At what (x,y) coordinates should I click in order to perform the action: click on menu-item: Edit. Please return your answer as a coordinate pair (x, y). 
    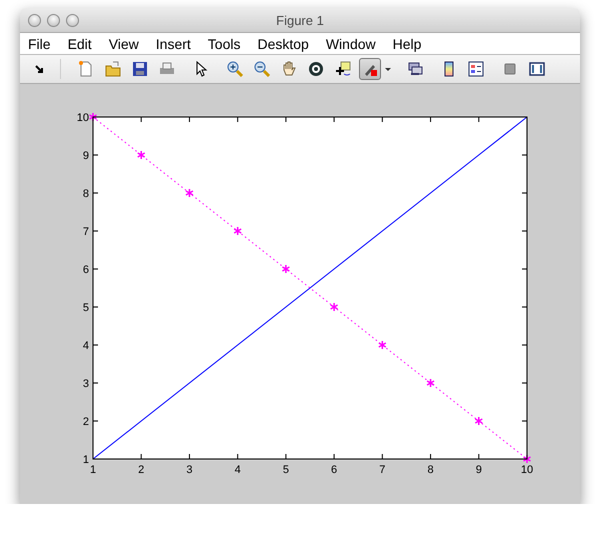
    Looking at the image, I should click on (80, 44).